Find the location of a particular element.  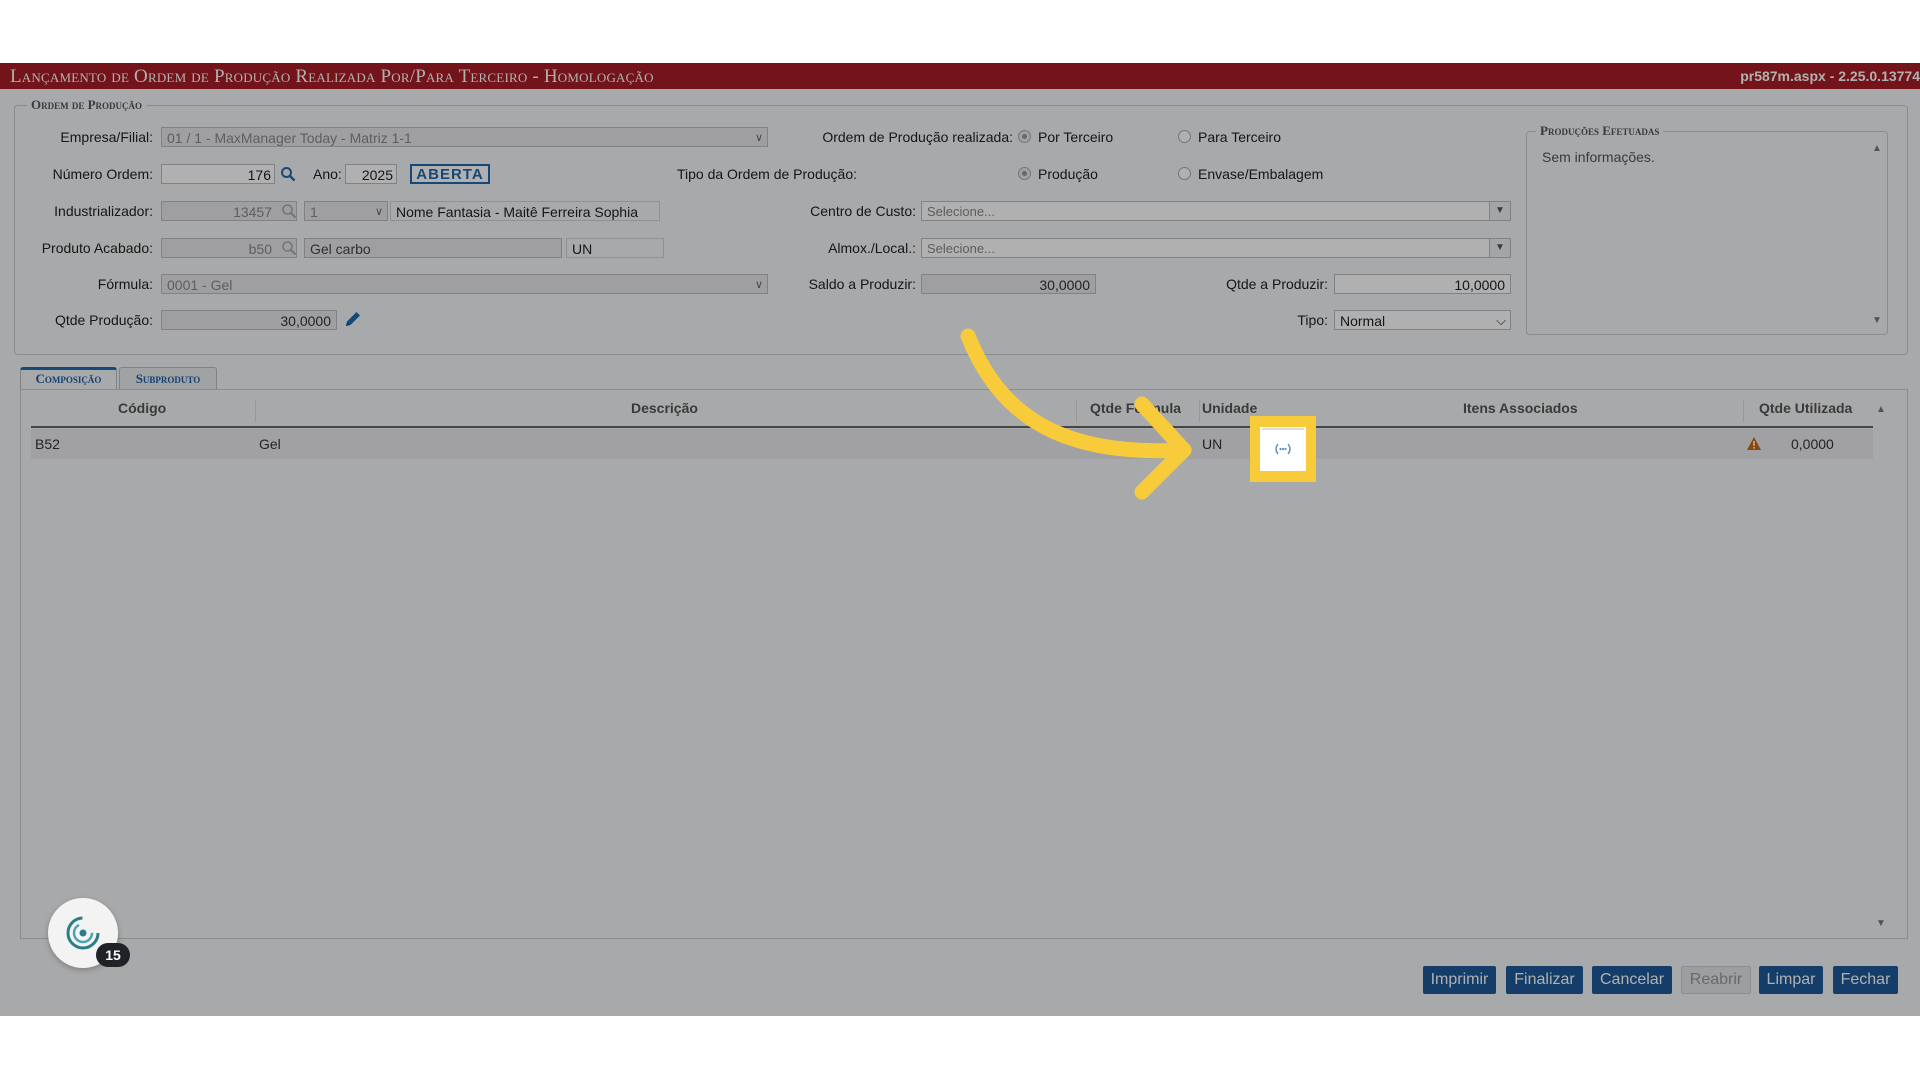

col-header-descricao: Descrição is located at coordinates (664, 408).